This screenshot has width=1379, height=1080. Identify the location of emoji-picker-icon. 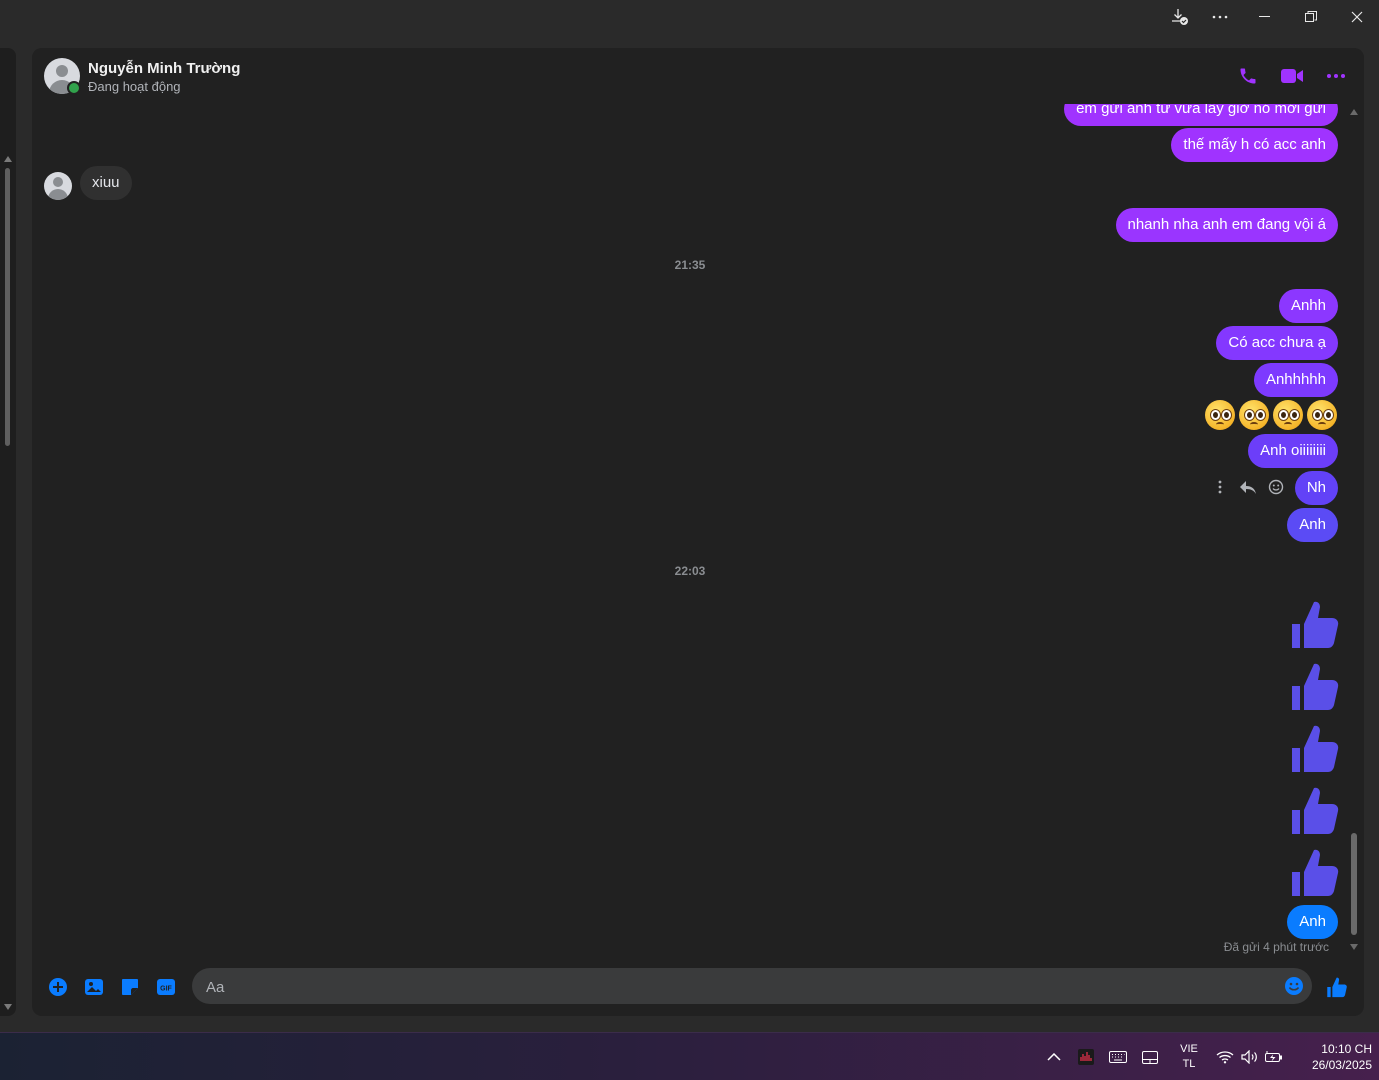
(1294, 986).